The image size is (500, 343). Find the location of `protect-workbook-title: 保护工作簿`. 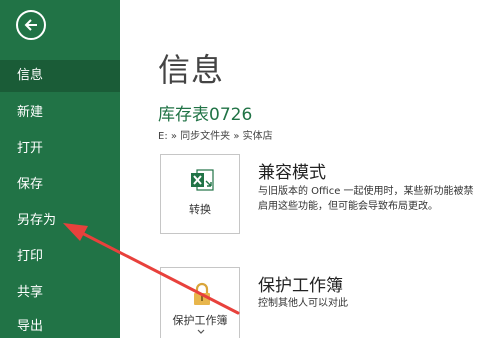

protect-workbook-title: 保护工作簿 is located at coordinates (300, 286).